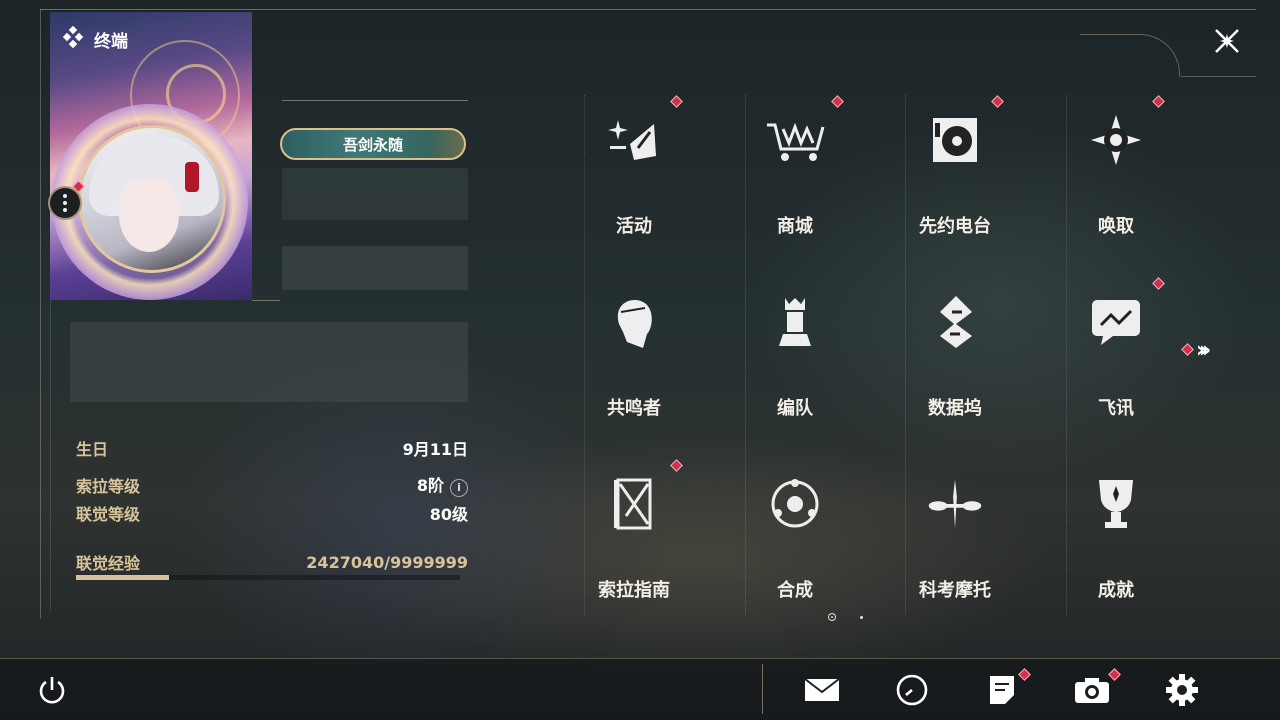 The image size is (1280, 720). I want to click on stat-value: 80级, so click(448, 514).